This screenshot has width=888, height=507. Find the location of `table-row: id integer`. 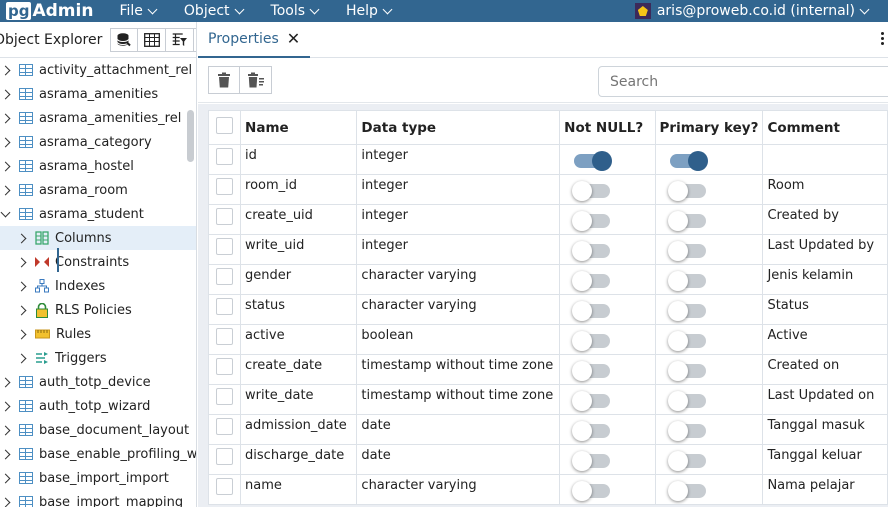

table-row: id integer is located at coordinates (547, 159).